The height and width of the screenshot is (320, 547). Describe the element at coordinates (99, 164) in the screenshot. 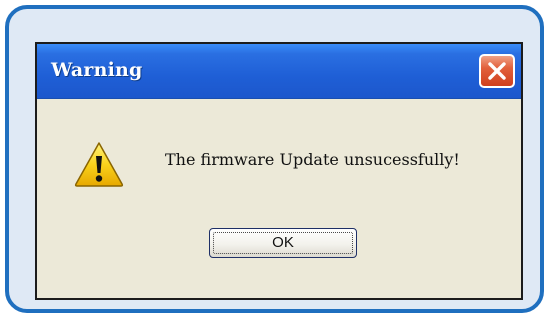

I see `warning-icon` at that location.